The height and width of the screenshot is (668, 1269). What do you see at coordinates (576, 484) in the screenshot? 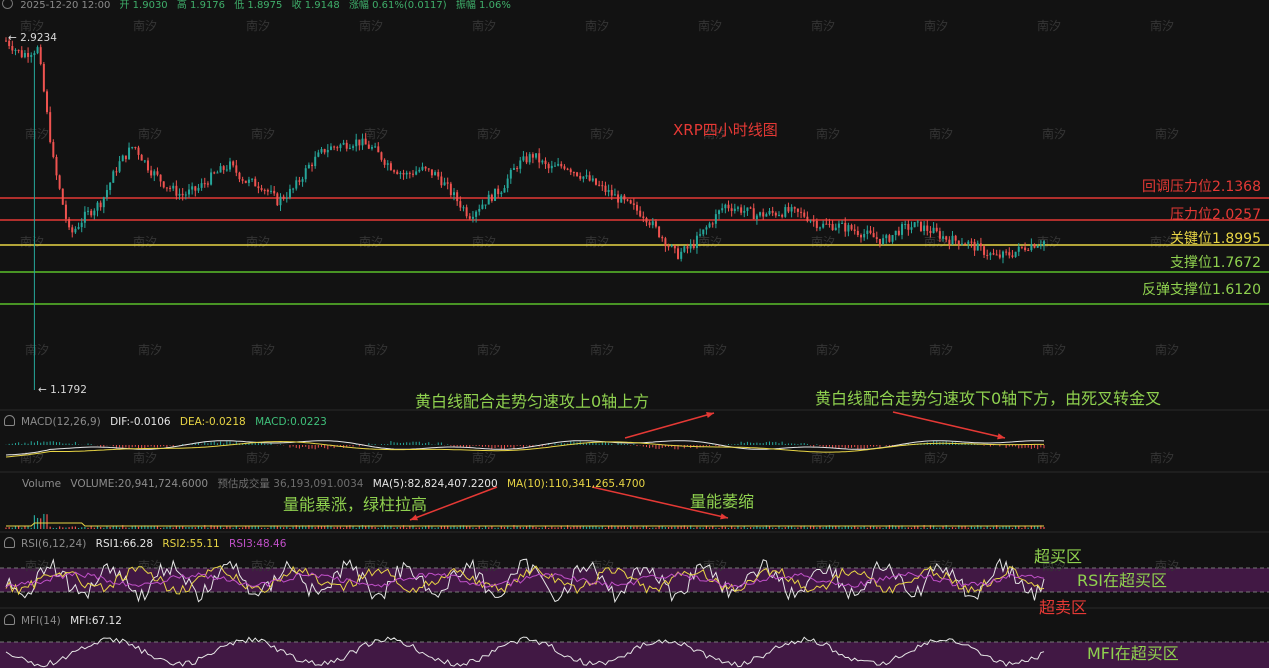
I see `volume-ma10: MA(10):110,341,265.4700` at bounding box center [576, 484].